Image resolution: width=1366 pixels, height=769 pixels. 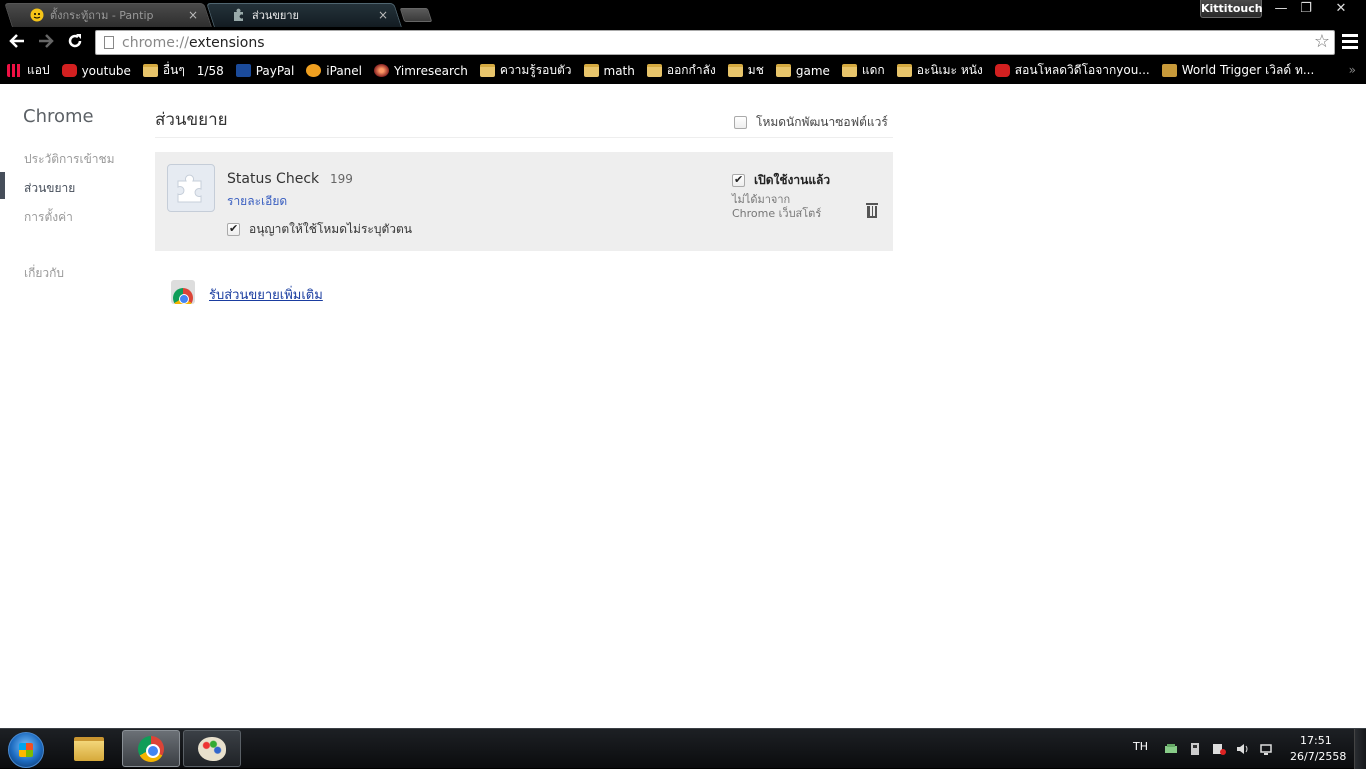 I want to click on source-line-1: ไม่ได้มาจาก, so click(x=761, y=199).